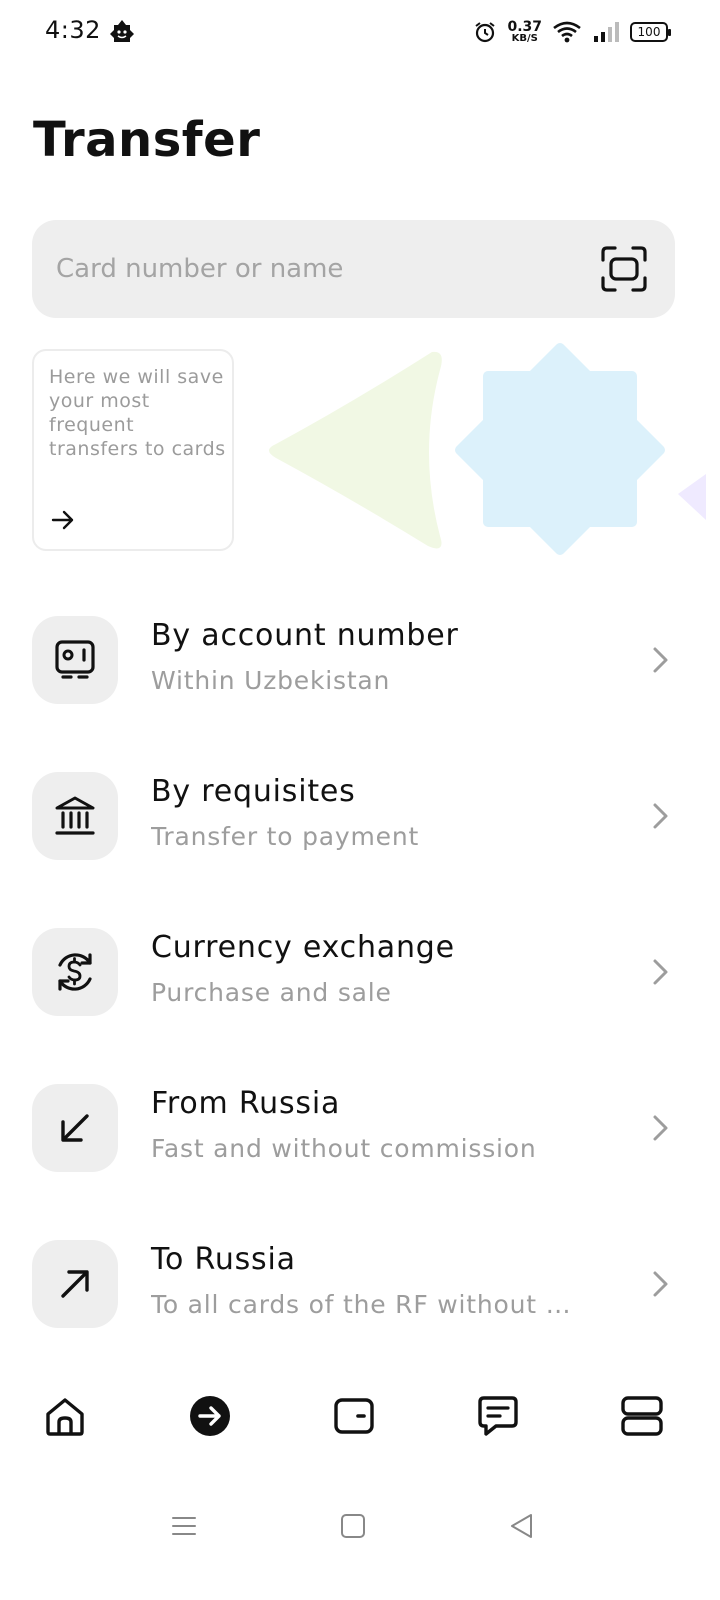  Describe the element at coordinates (353, 1526) in the screenshot. I see `system-home-icon` at that location.